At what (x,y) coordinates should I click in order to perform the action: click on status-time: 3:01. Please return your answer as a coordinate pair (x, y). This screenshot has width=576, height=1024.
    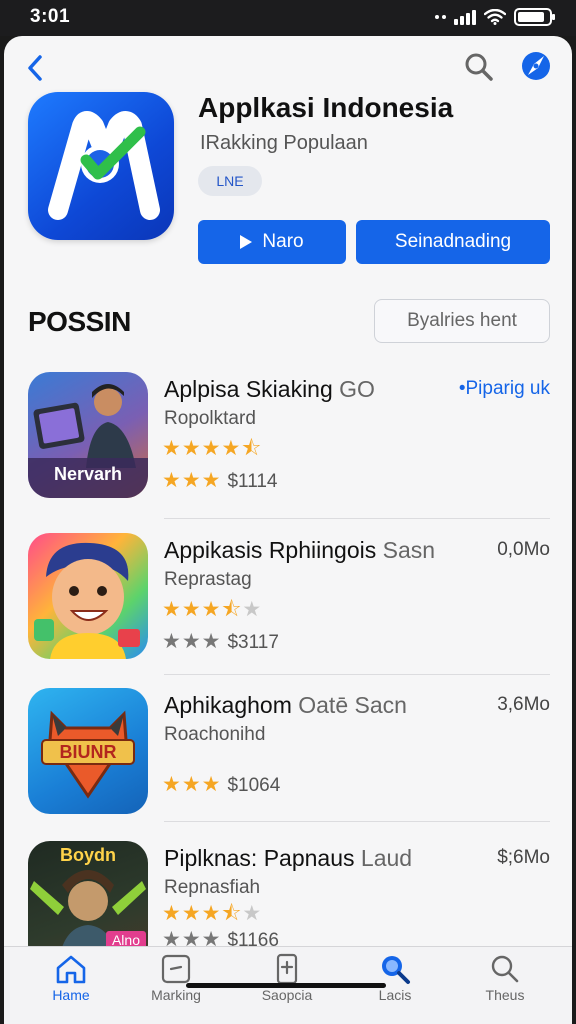
    Looking at the image, I should click on (50, 16).